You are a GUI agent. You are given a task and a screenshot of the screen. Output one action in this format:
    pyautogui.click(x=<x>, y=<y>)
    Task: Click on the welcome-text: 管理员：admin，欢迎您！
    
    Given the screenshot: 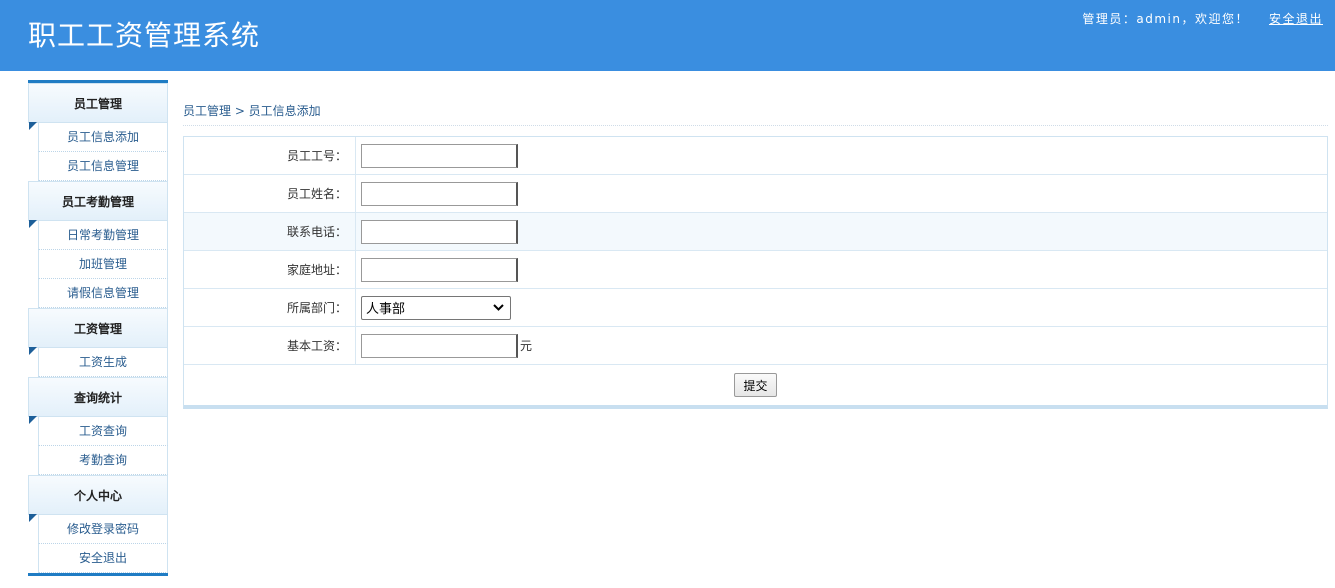 What is the action you would take?
    pyautogui.click(x=1165, y=19)
    